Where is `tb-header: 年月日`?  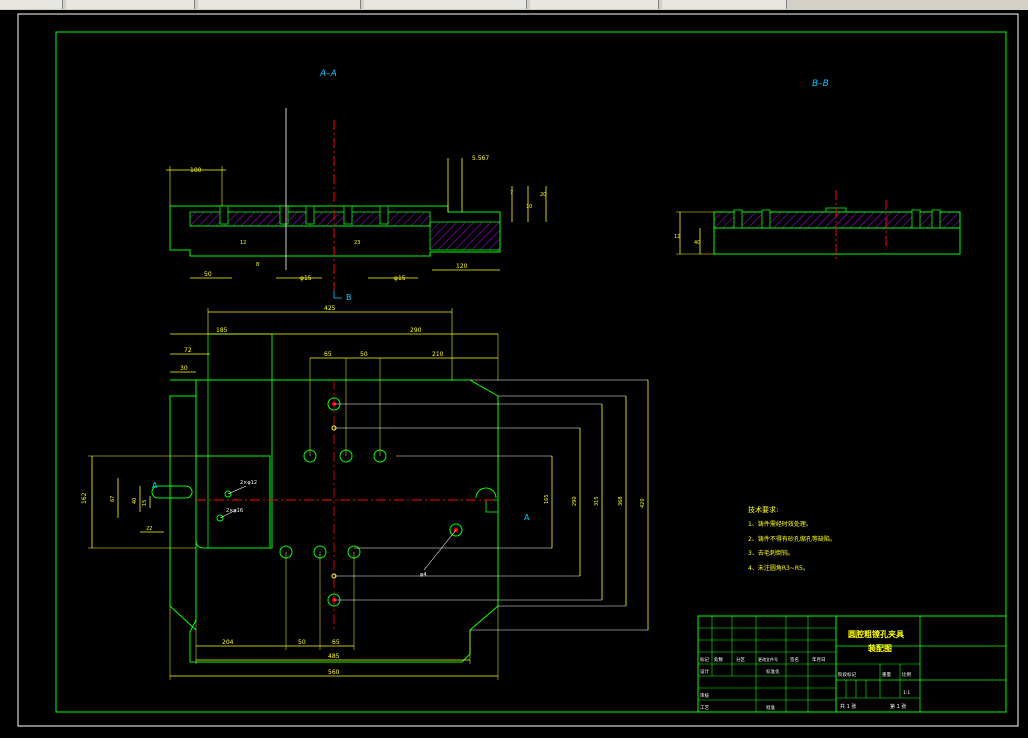 tb-header: 年月日 is located at coordinates (819, 659).